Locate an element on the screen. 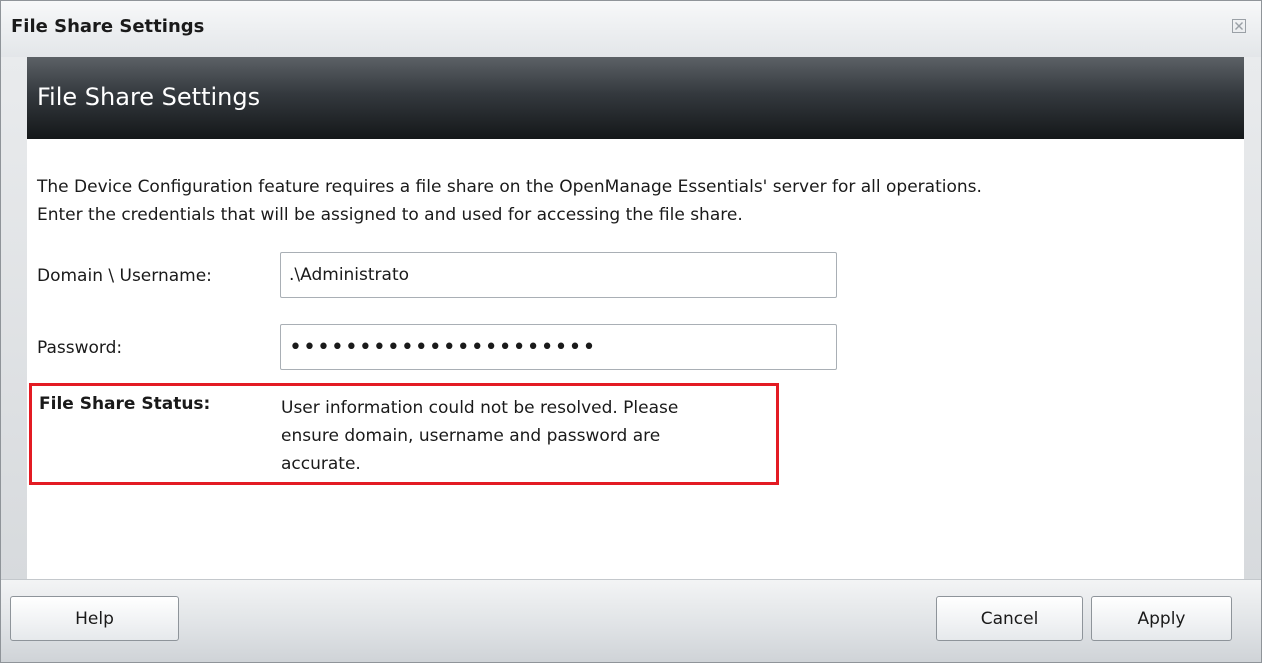  close-button is located at coordinates (1239, 26).